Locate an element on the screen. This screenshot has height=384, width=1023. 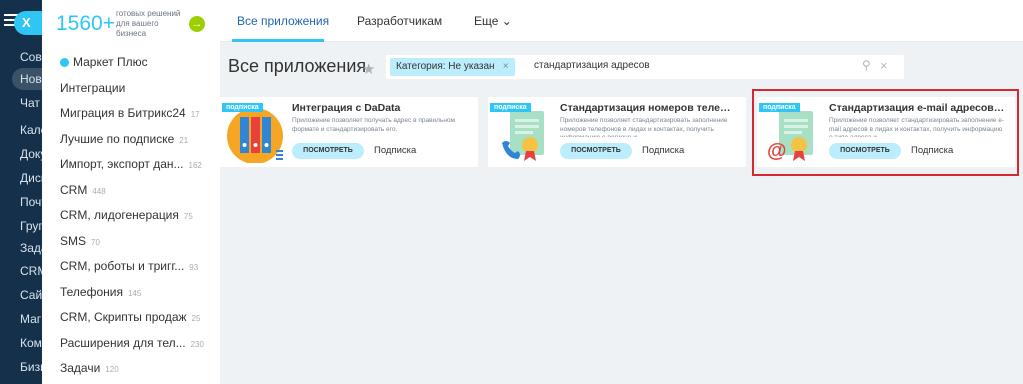
app-count: 1560+ is located at coordinates (85, 23).